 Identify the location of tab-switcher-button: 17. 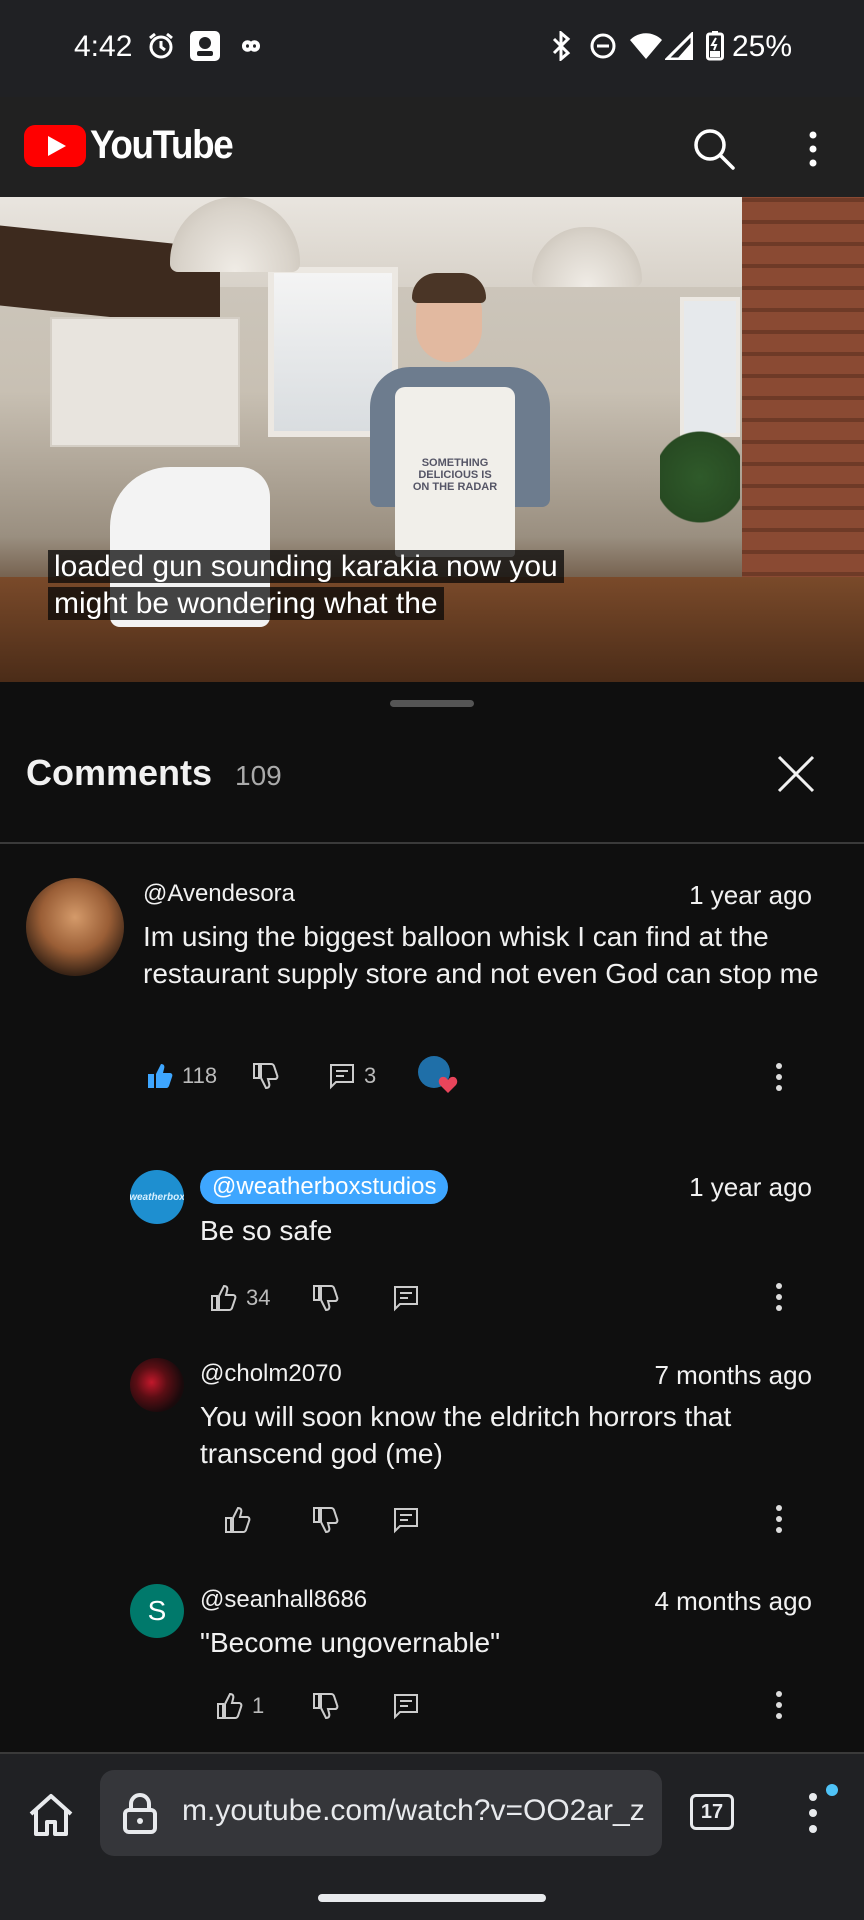
(712, 1812).